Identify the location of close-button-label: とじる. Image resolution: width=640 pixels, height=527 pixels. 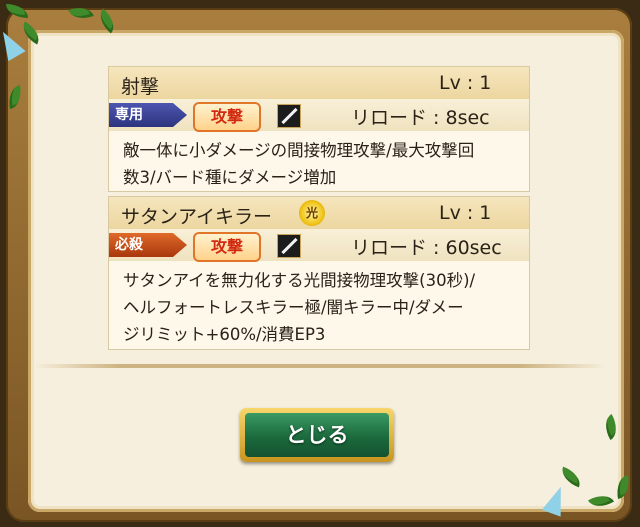
(317, 435).